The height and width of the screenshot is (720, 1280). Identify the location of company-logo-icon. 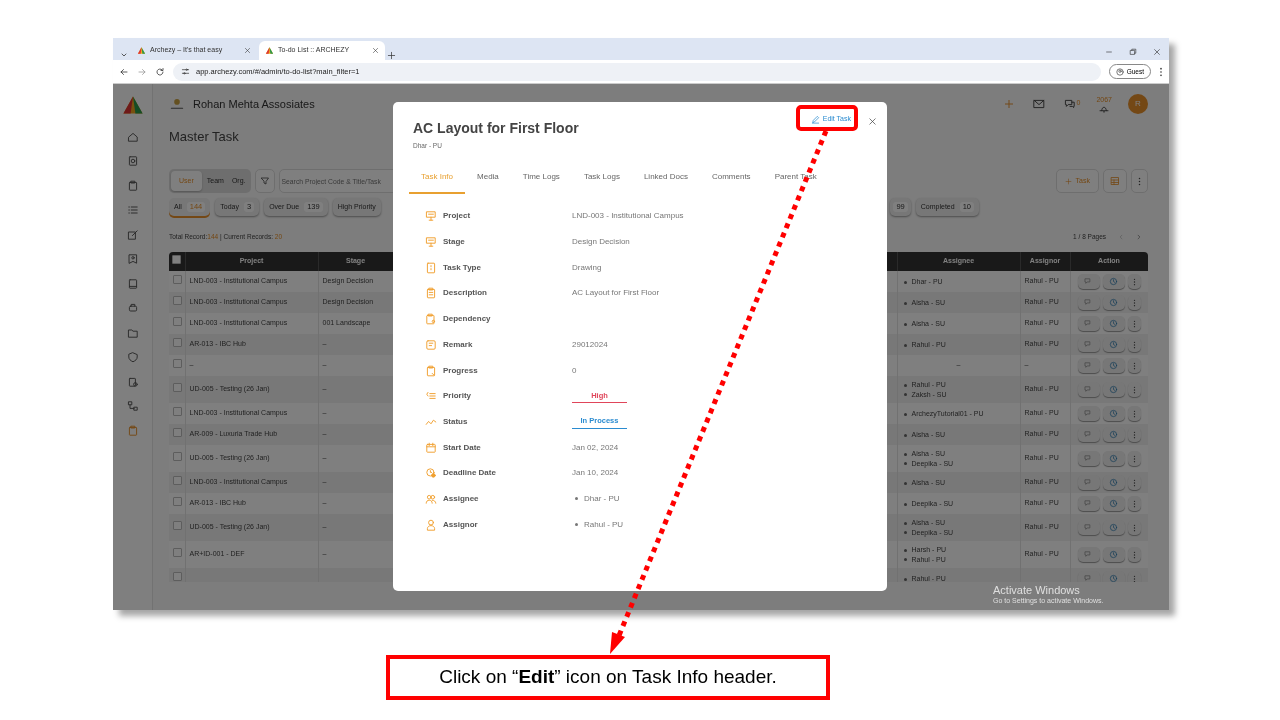
(177, 104).